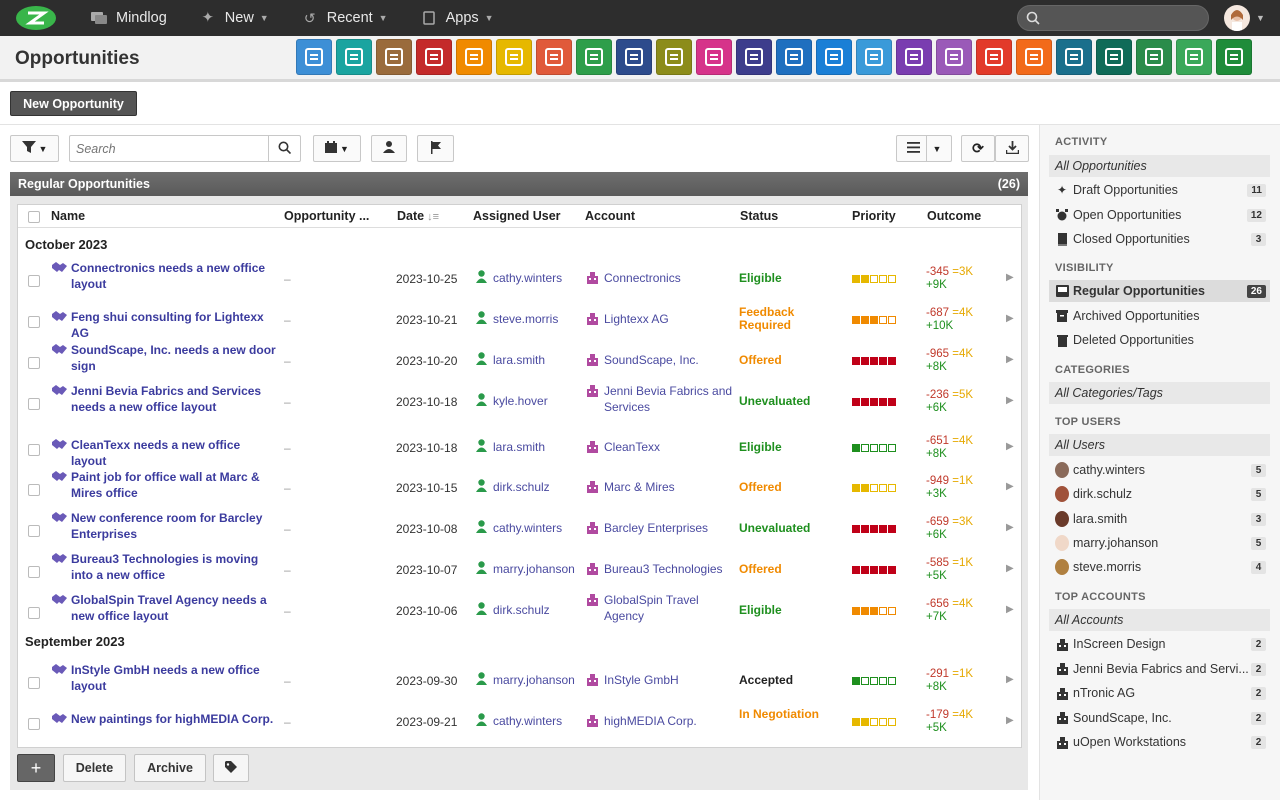  What do you see at coordinates (1159, 316) in the screenshot?
I see `sidebar-filter-item: Archived Opportunities` at bounding box center [1159, 316].